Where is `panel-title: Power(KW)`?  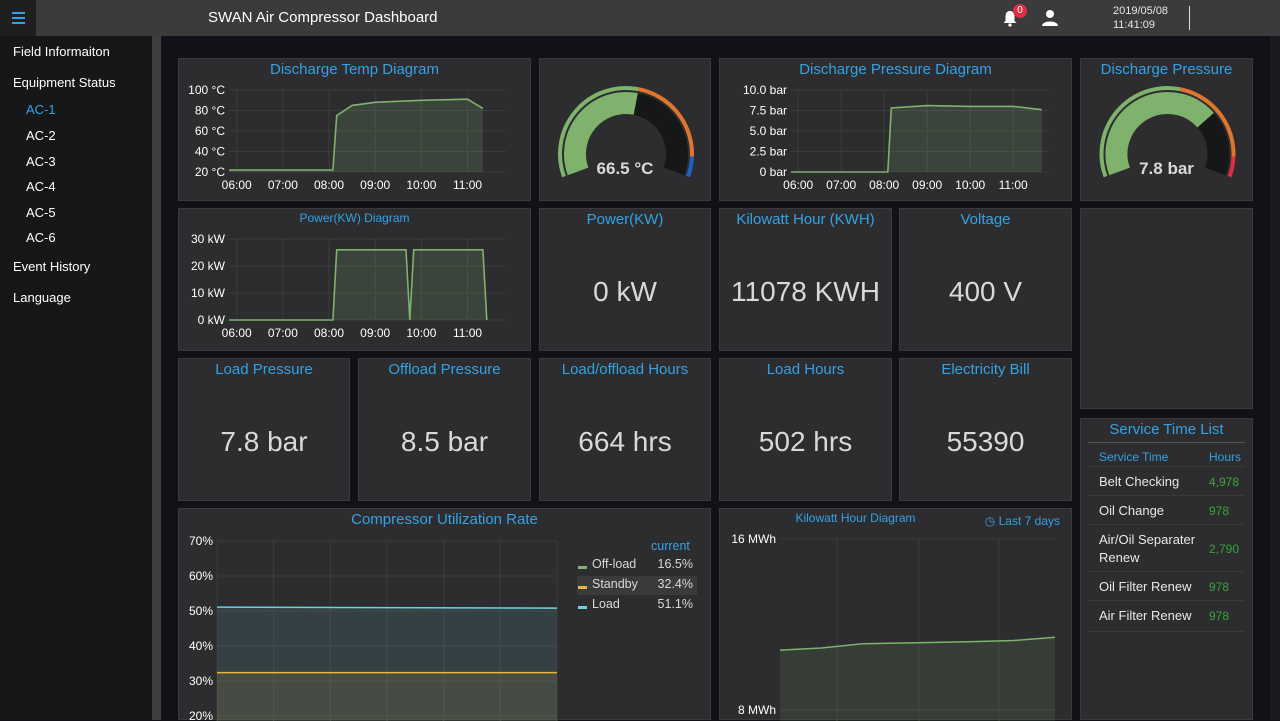
panel-title: Power(KW) is located at coordinates (625, 219).